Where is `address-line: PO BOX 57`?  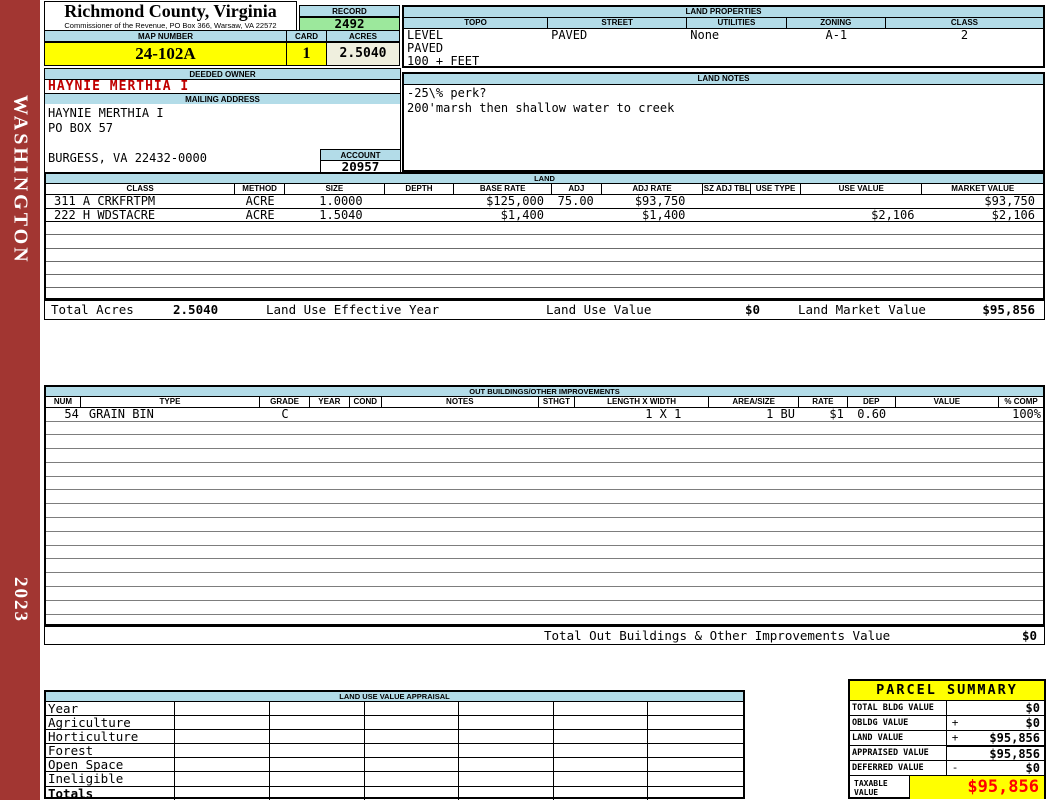
address-line: PO BOX 57 is located at coordinates (81, 128).